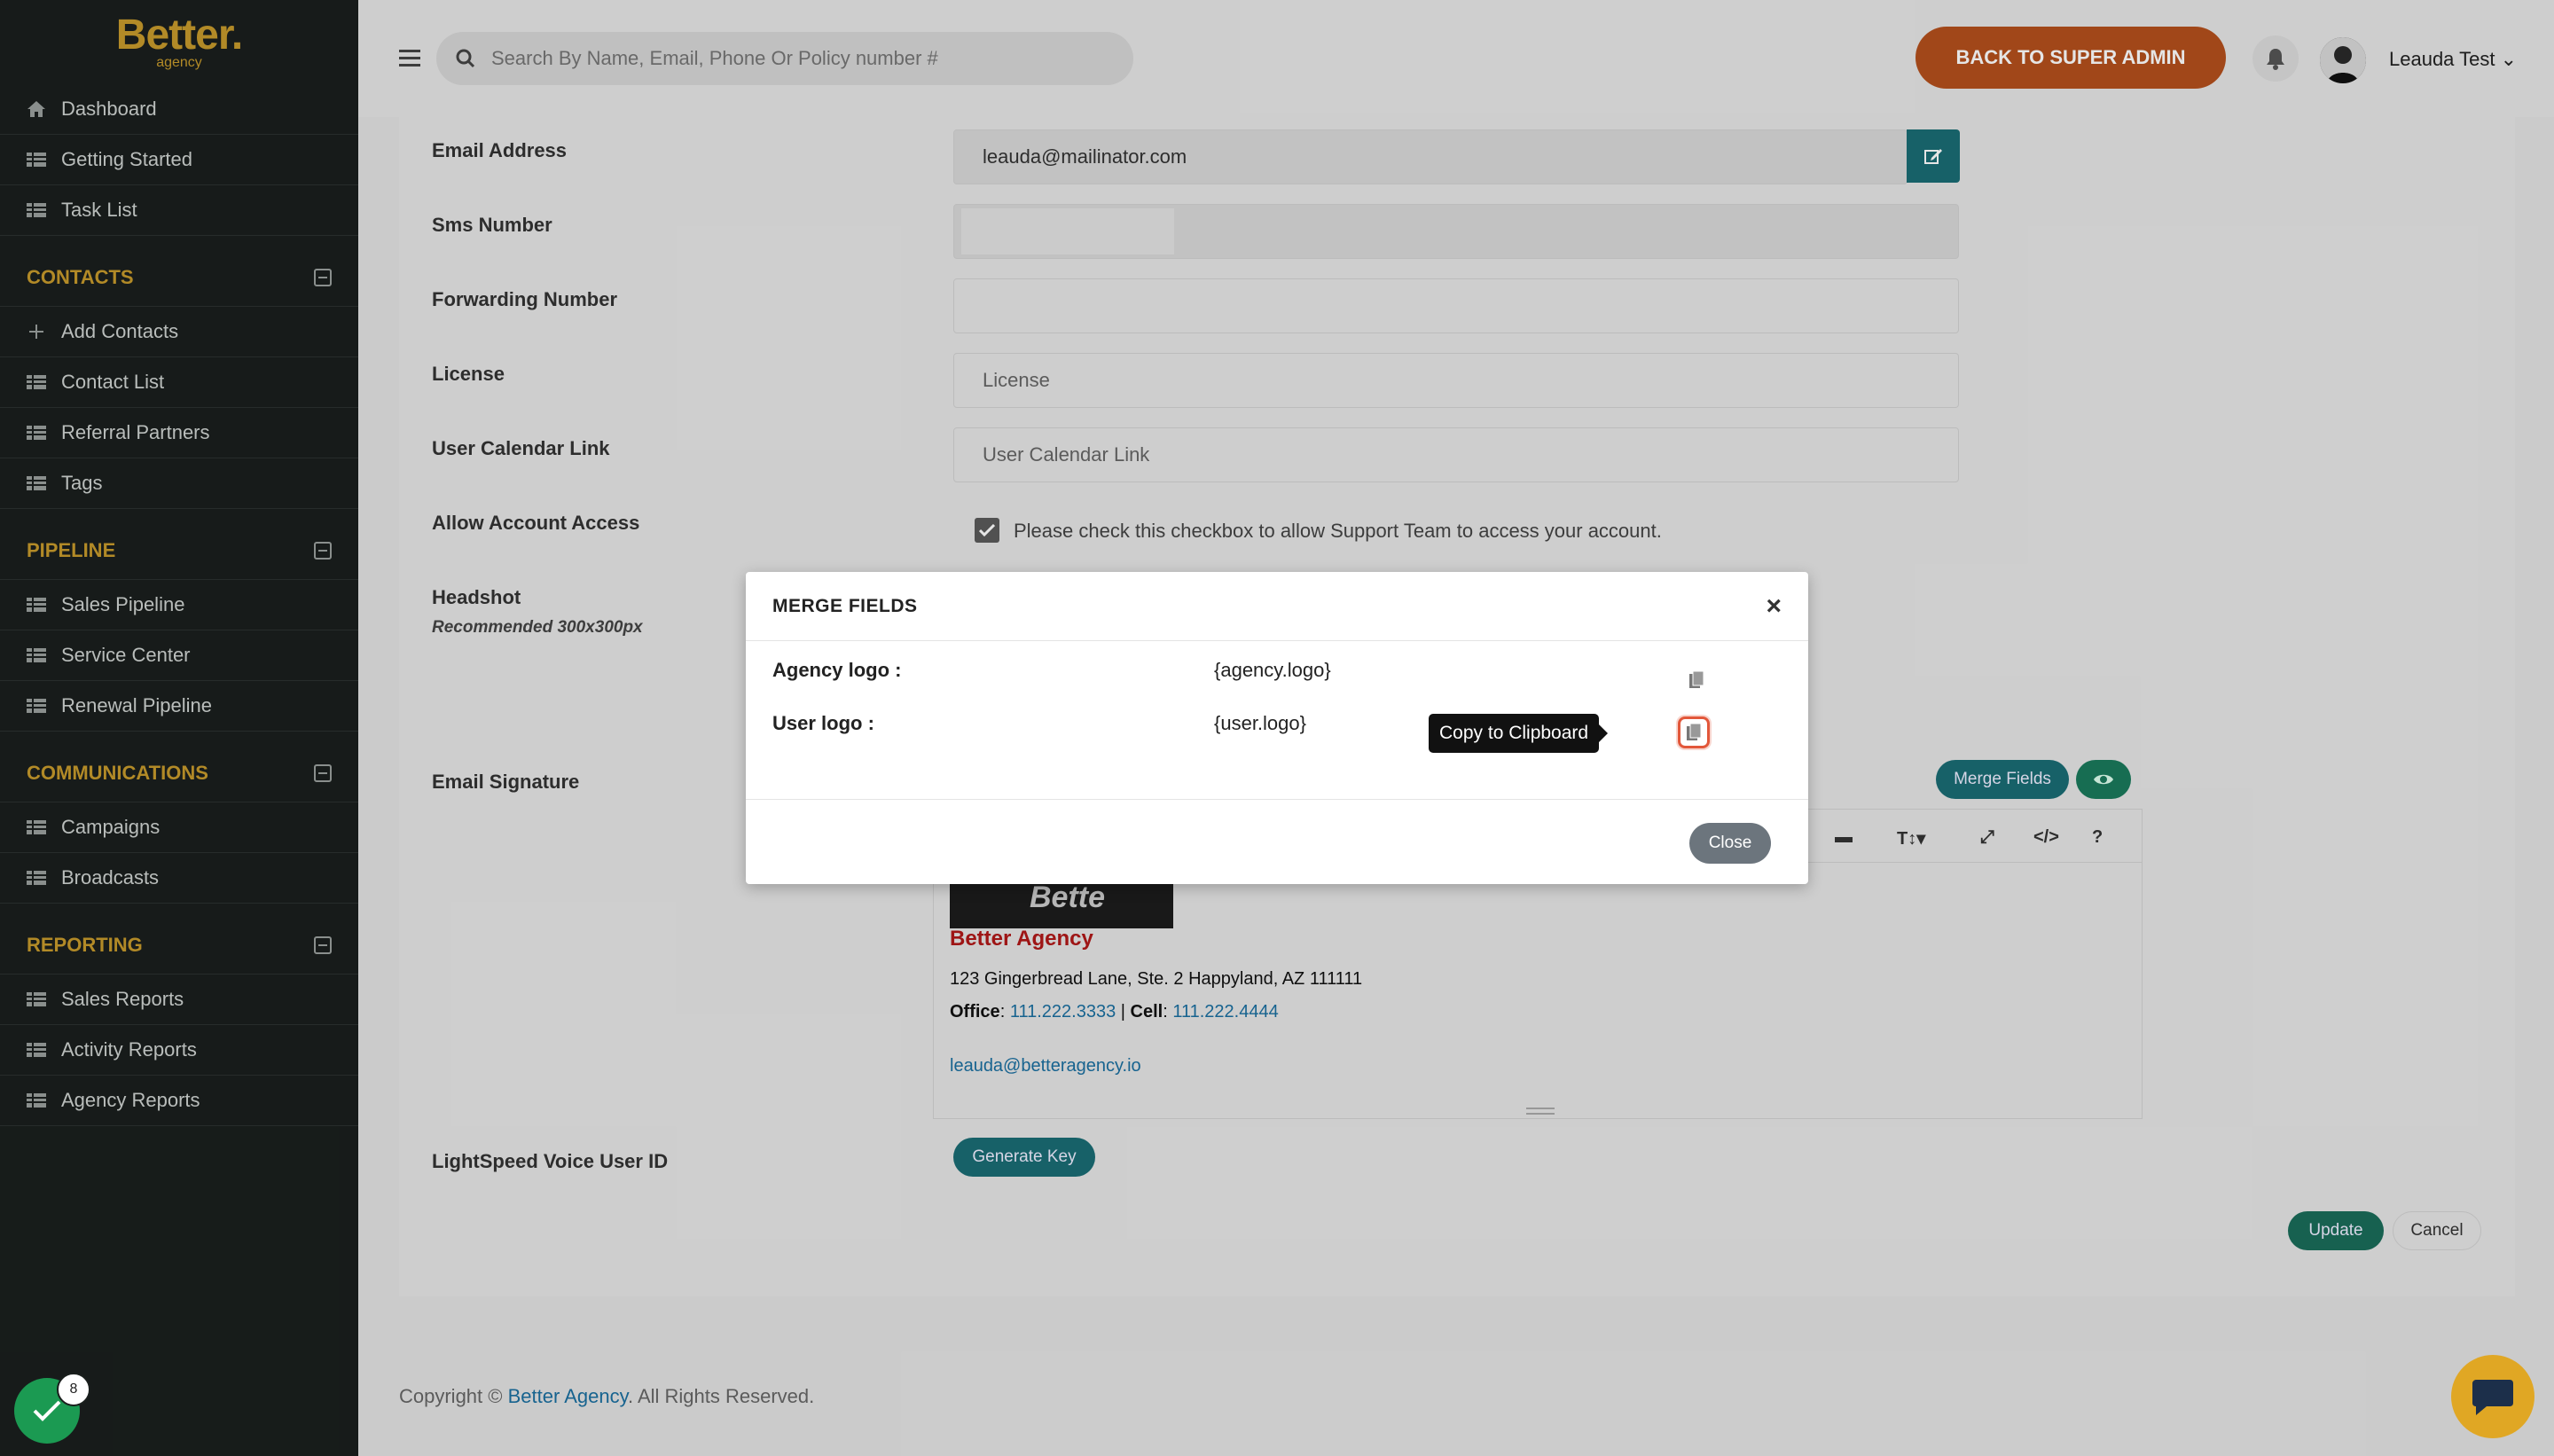 Image resolution: width=2554 pixels, height=1456 pixels. I want to click on copy-user-logo-button, so click(1694, 732).